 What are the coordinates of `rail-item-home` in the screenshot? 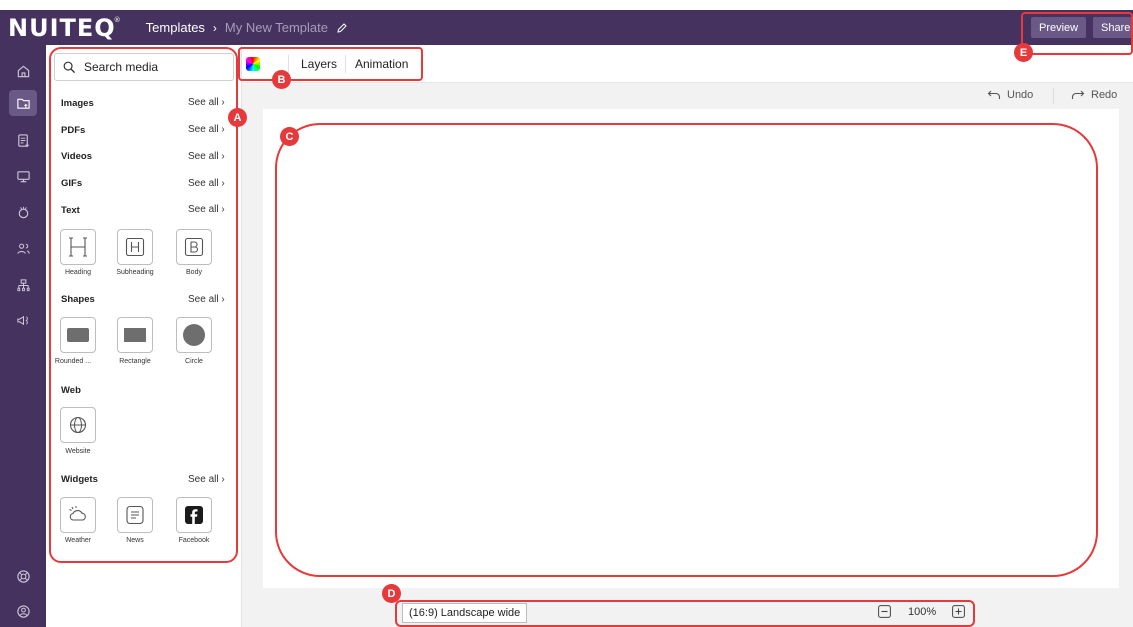 It's located at (23, 71).